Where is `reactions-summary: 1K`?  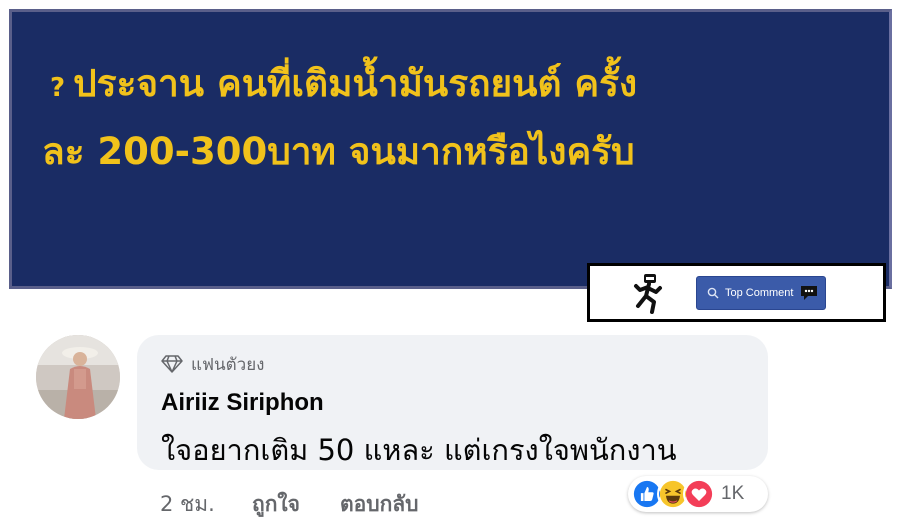 reactions-summary: 1K is located at coordinates (698, 494).